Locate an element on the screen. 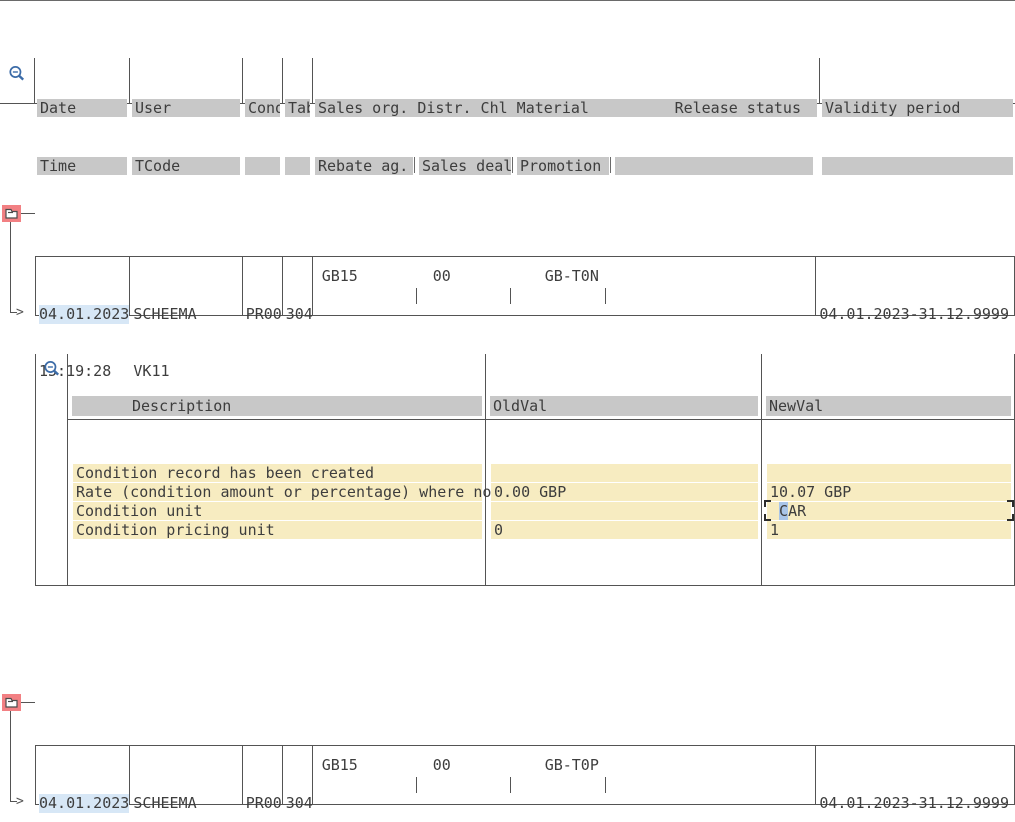  cell-cursor: C is located at coordinates (784, 511).